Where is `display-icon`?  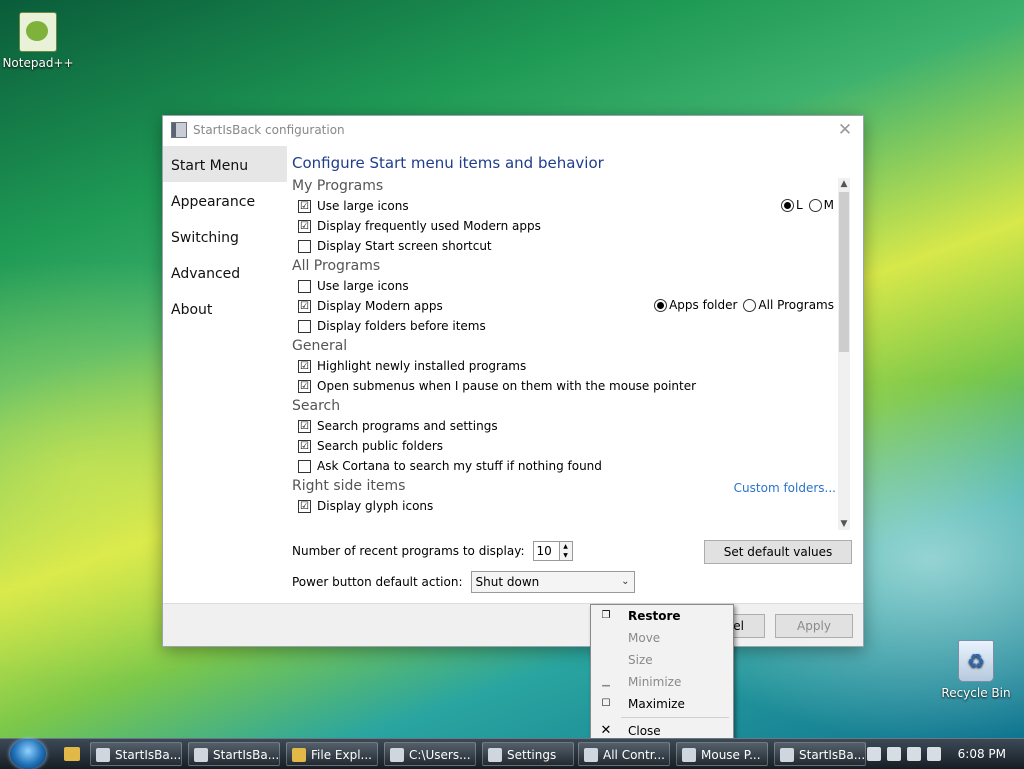
display-icon is located at coordinates (913, 754).